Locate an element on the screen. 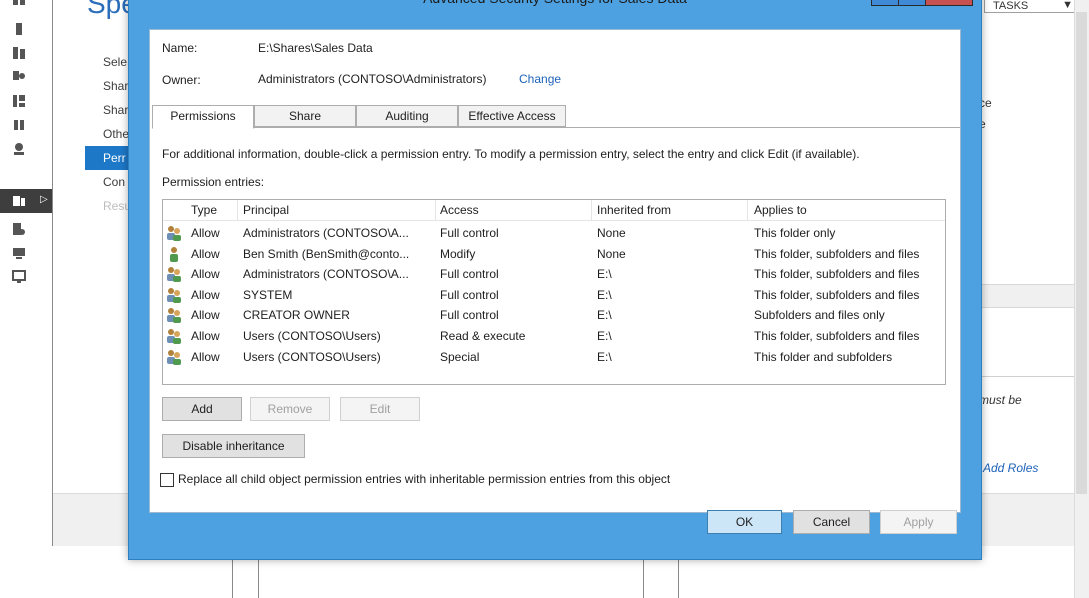  tab-permissions: Permissions is located at coordinates (203, 117).